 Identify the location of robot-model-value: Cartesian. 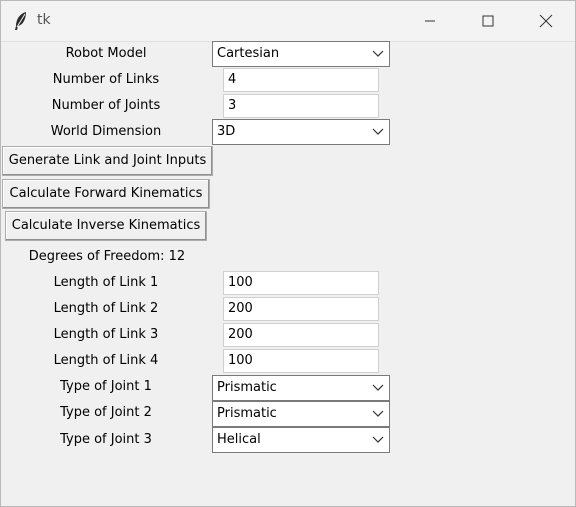
(248, 53).